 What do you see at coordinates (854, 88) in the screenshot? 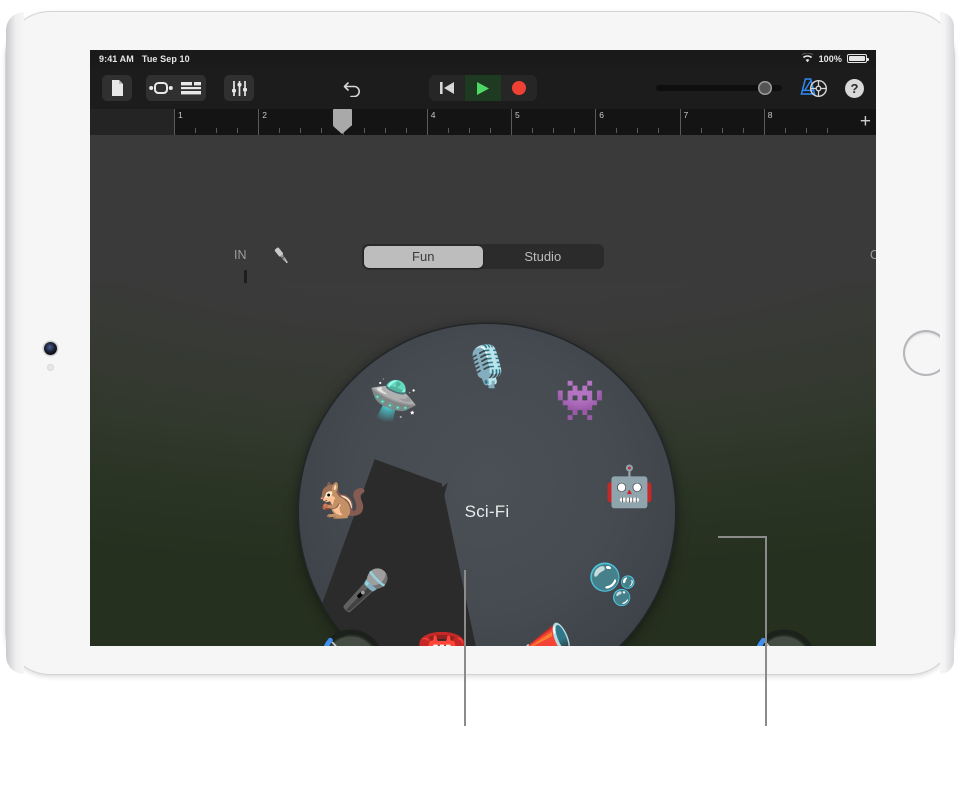
I see `help-button: ?` at bounding box center [854, 88].